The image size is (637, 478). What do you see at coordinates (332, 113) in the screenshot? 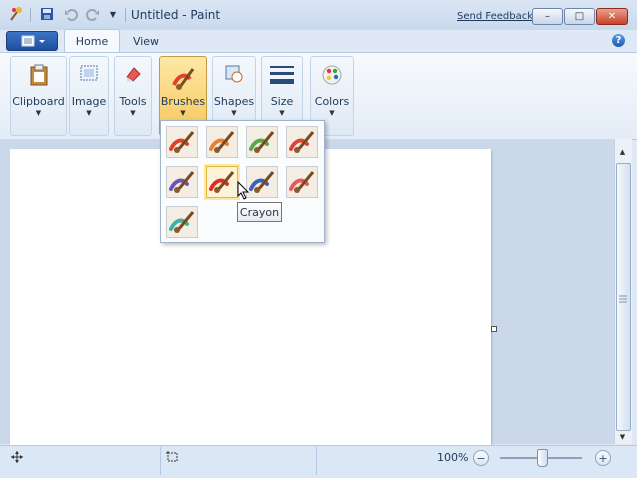
I see `colors-dropdown-arrow: ▼` at bounding box center [332, 113].